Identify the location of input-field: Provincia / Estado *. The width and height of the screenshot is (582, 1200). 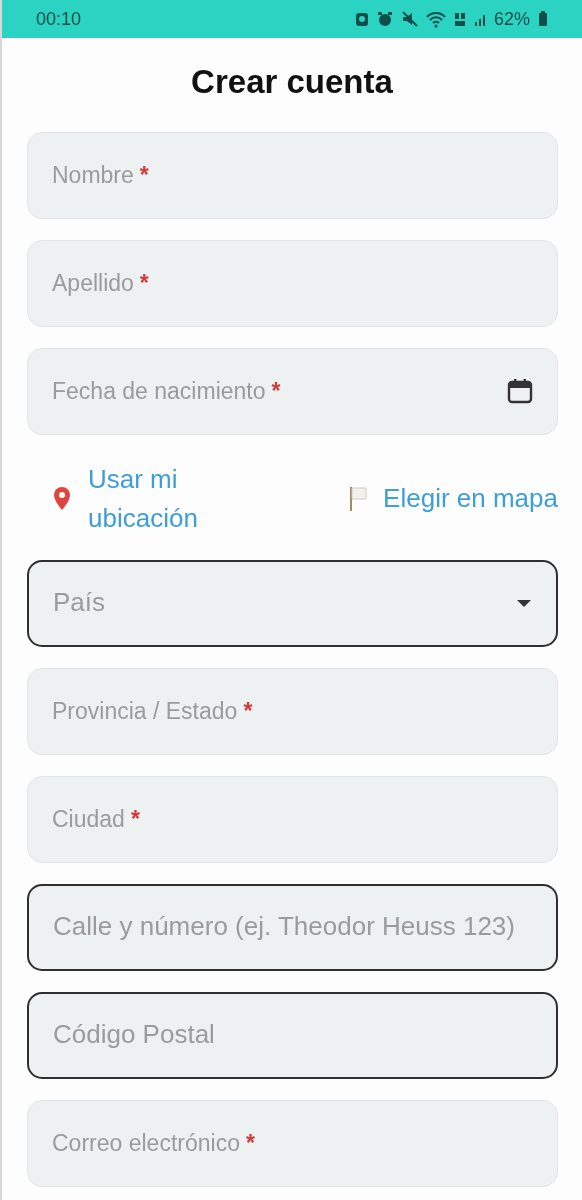
(292, 711).